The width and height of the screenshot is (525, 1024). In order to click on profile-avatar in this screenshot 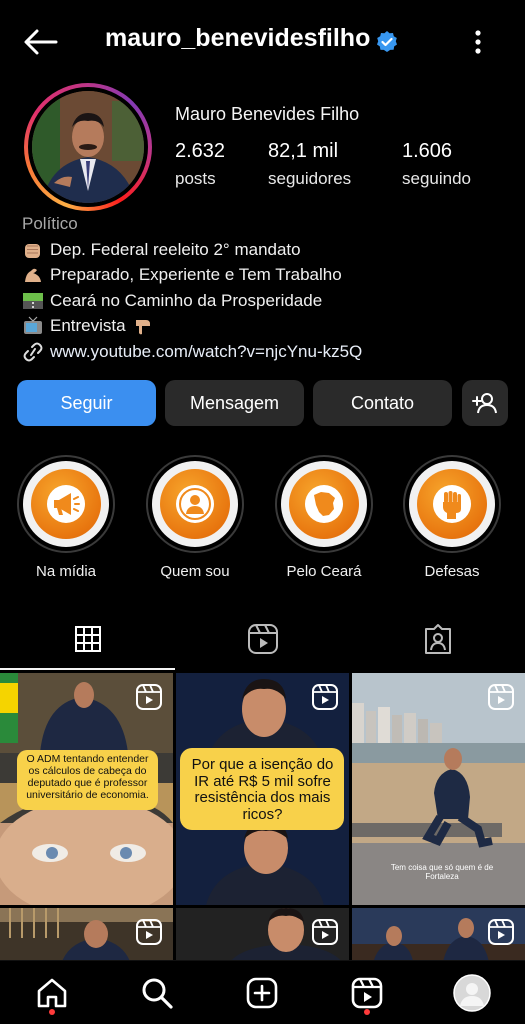, I will do `click(88, 147)`.